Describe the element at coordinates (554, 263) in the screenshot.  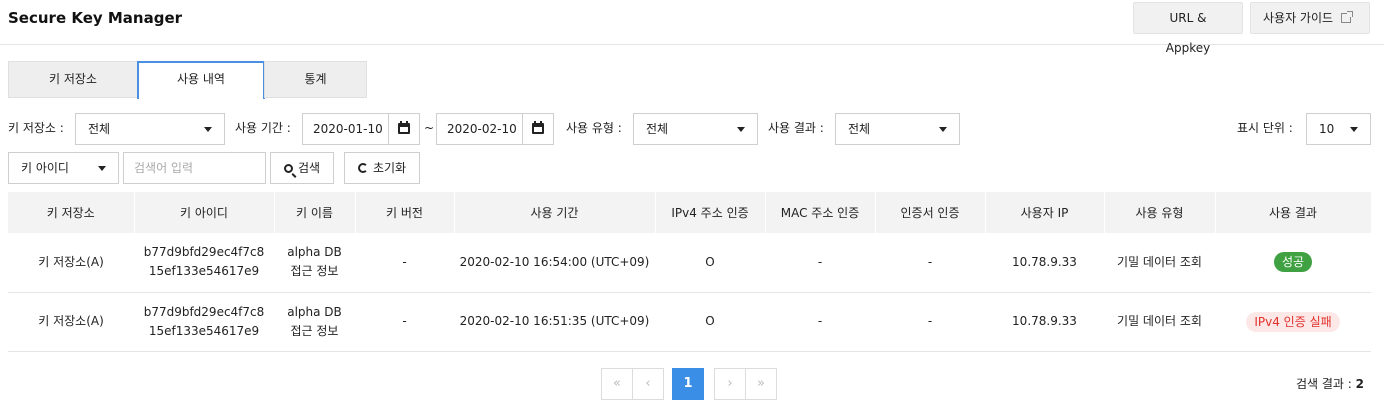
I see `cell-period: 2020-02-10 16:54:00 (UTC+09)` at that location.